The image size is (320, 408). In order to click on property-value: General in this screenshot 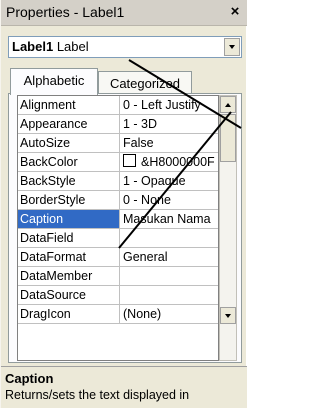, I will do `click(169, 257)`.